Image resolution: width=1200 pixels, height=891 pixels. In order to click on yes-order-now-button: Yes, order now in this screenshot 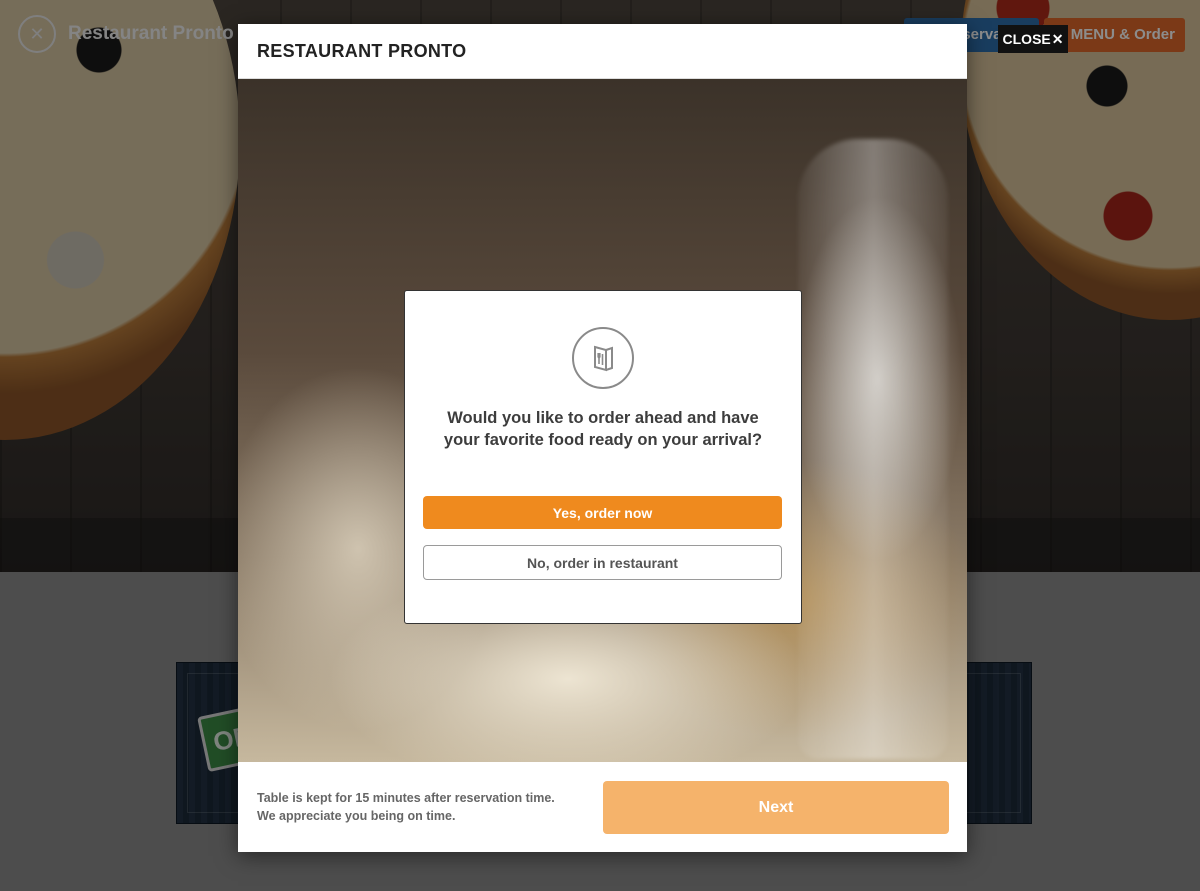, I will do `click(602, 512)`.